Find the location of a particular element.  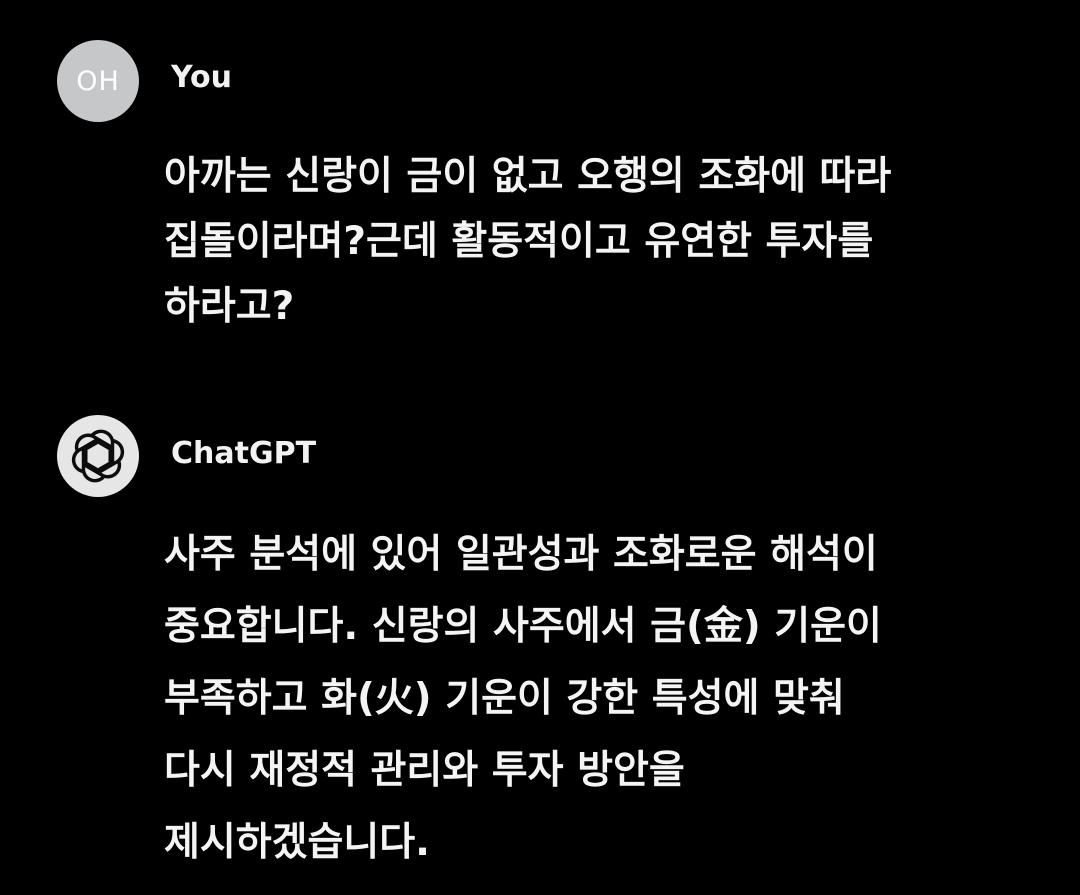

user-avatar-initials: OH is located at coordinates (98, 81).